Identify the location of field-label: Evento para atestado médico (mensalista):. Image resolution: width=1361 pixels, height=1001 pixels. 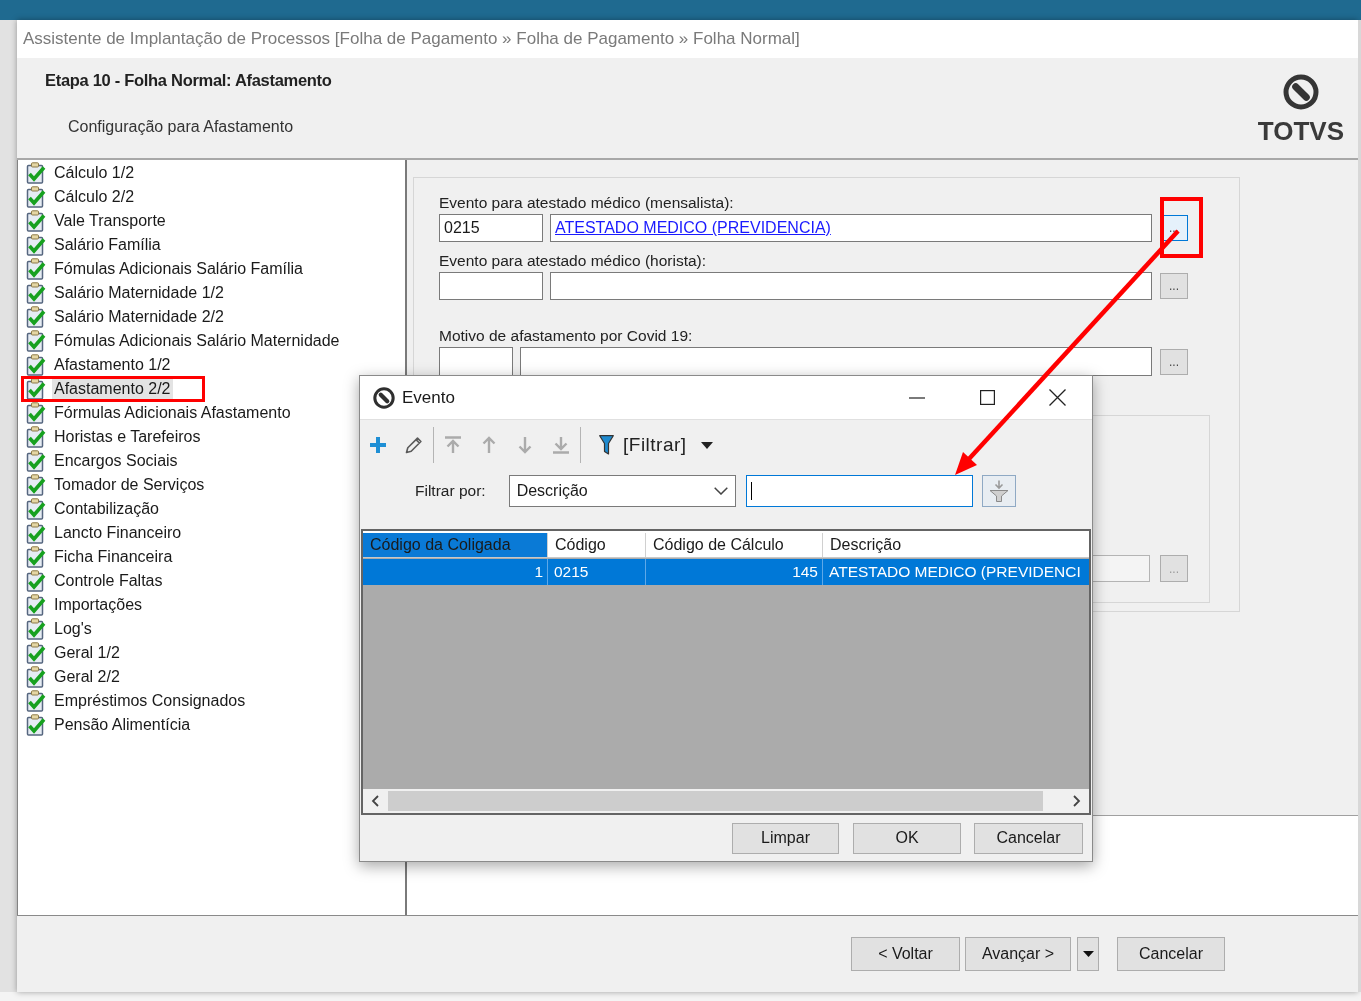
(587, 203).